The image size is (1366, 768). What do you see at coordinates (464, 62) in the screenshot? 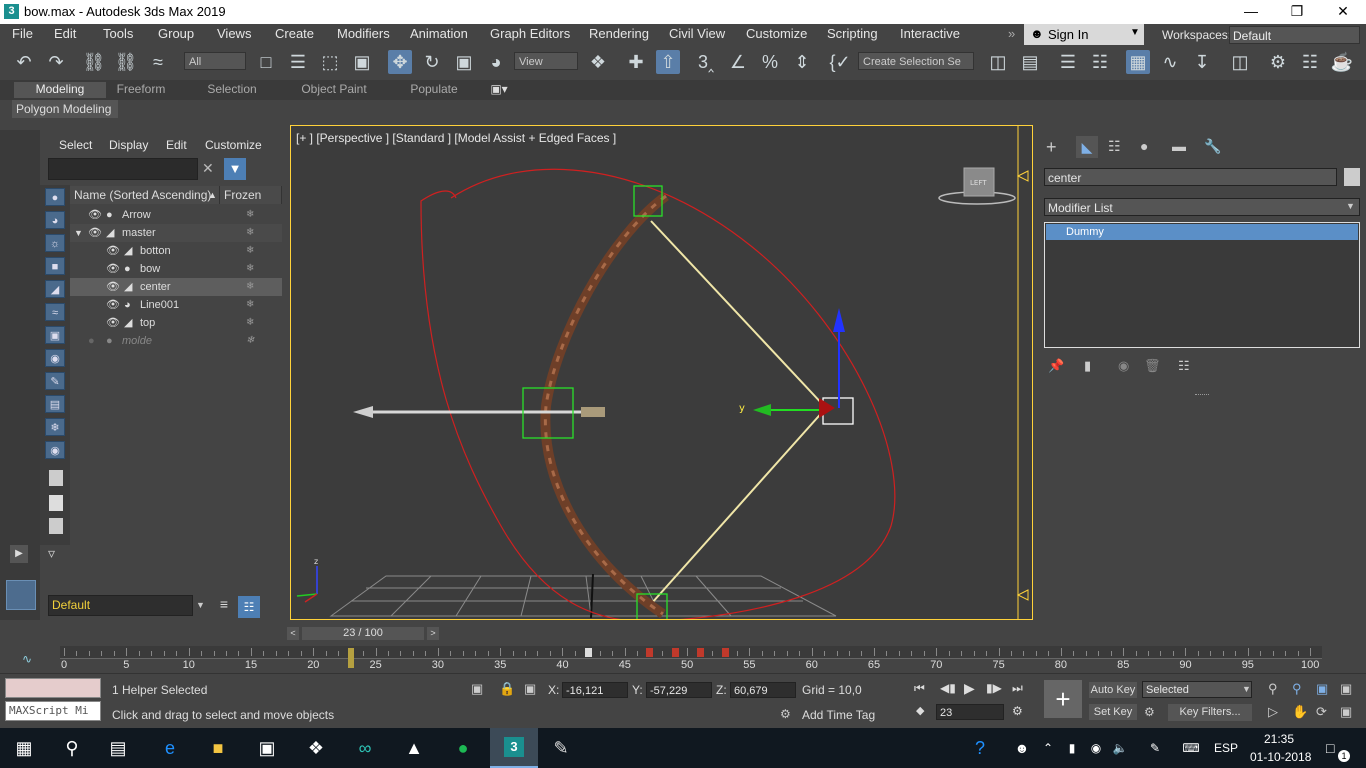
I see `scale-icon: ▣` at bounding box center [464, 62].